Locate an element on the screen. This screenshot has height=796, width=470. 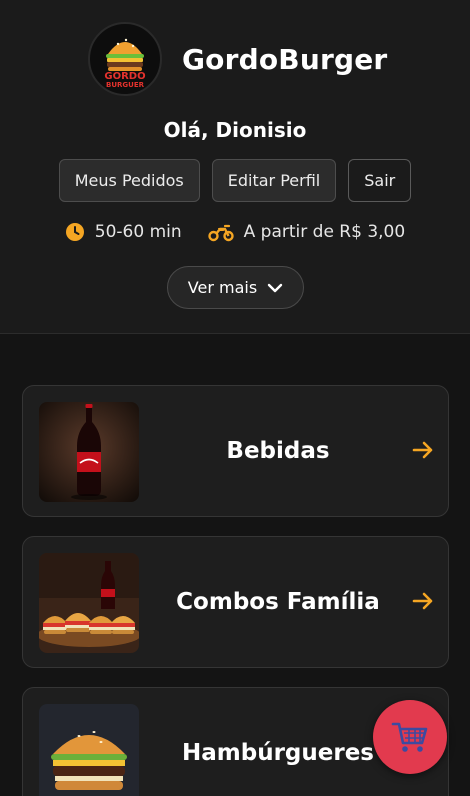
brand-row: GORDO BURGUER GordoBurger is located at coordinates (237, 59).